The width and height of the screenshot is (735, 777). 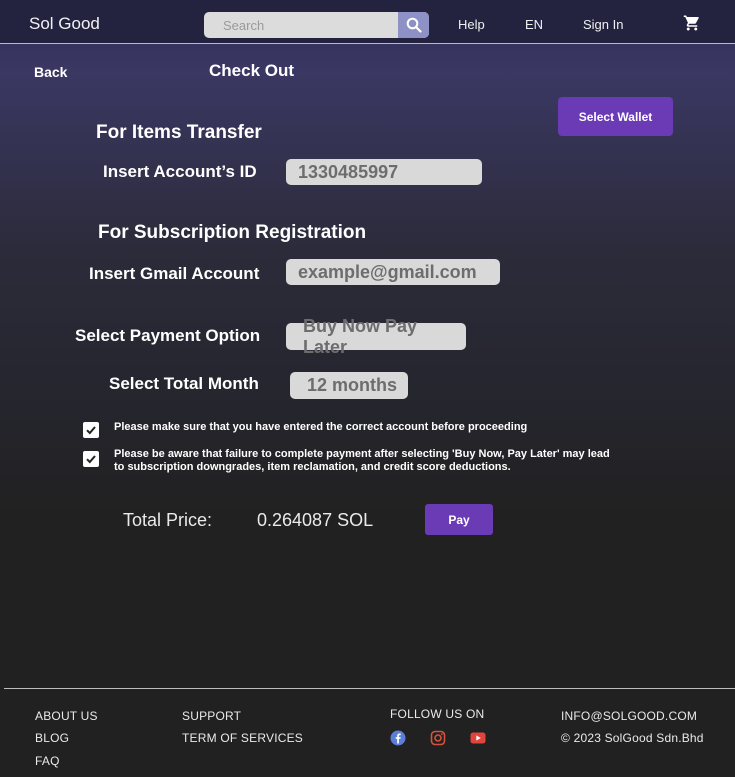 I want to click on sign-in-link: Sign In, so click(x=603, y=24).